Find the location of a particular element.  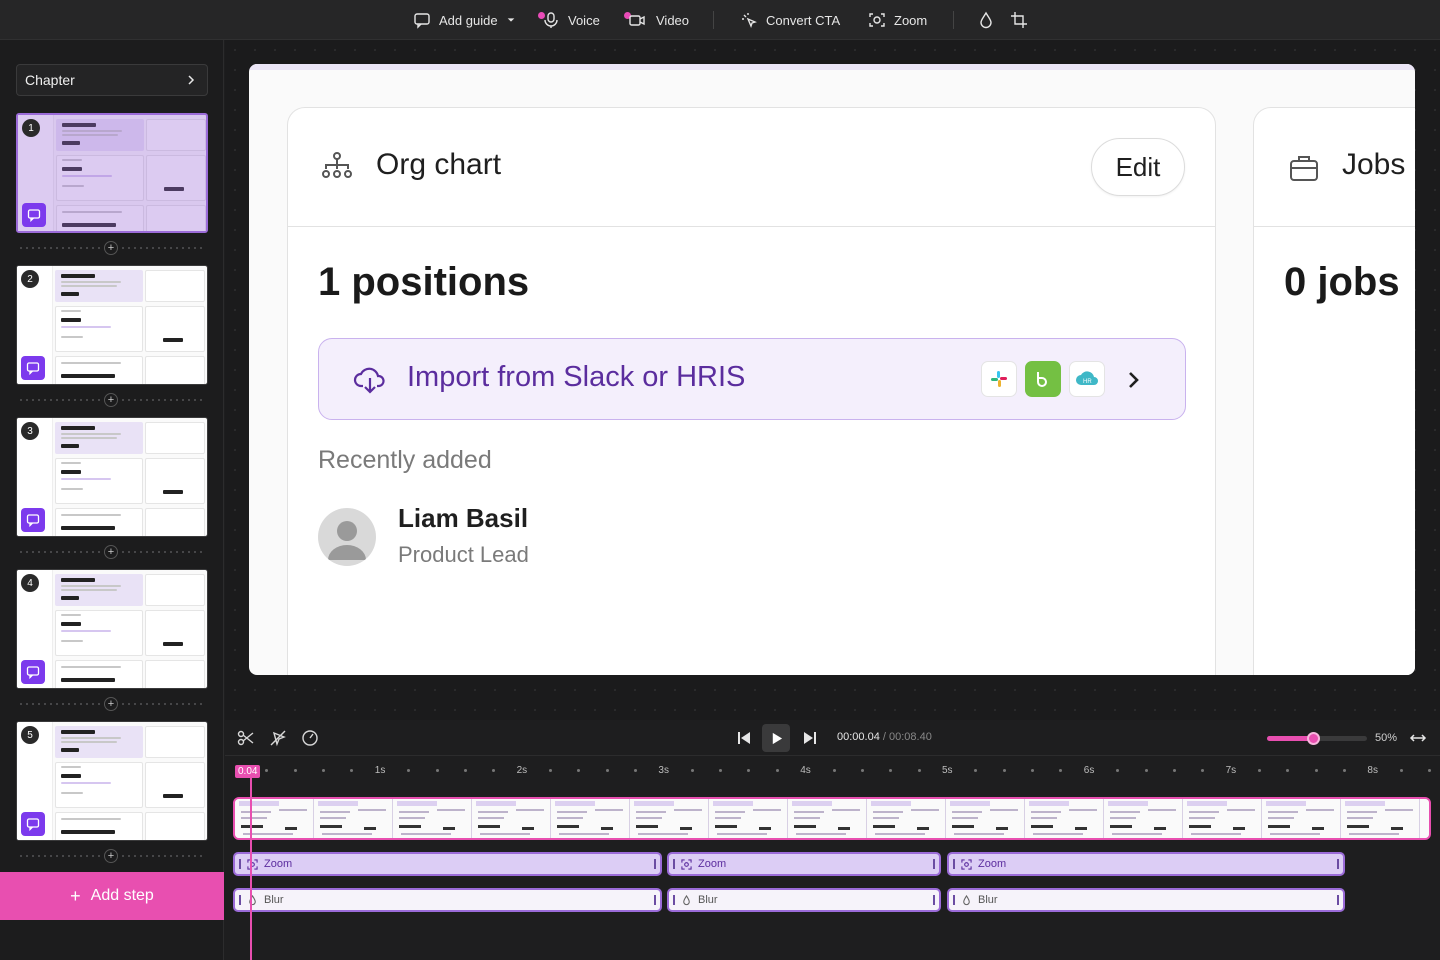

video-camera-icon is located at coordinates (637, 20).